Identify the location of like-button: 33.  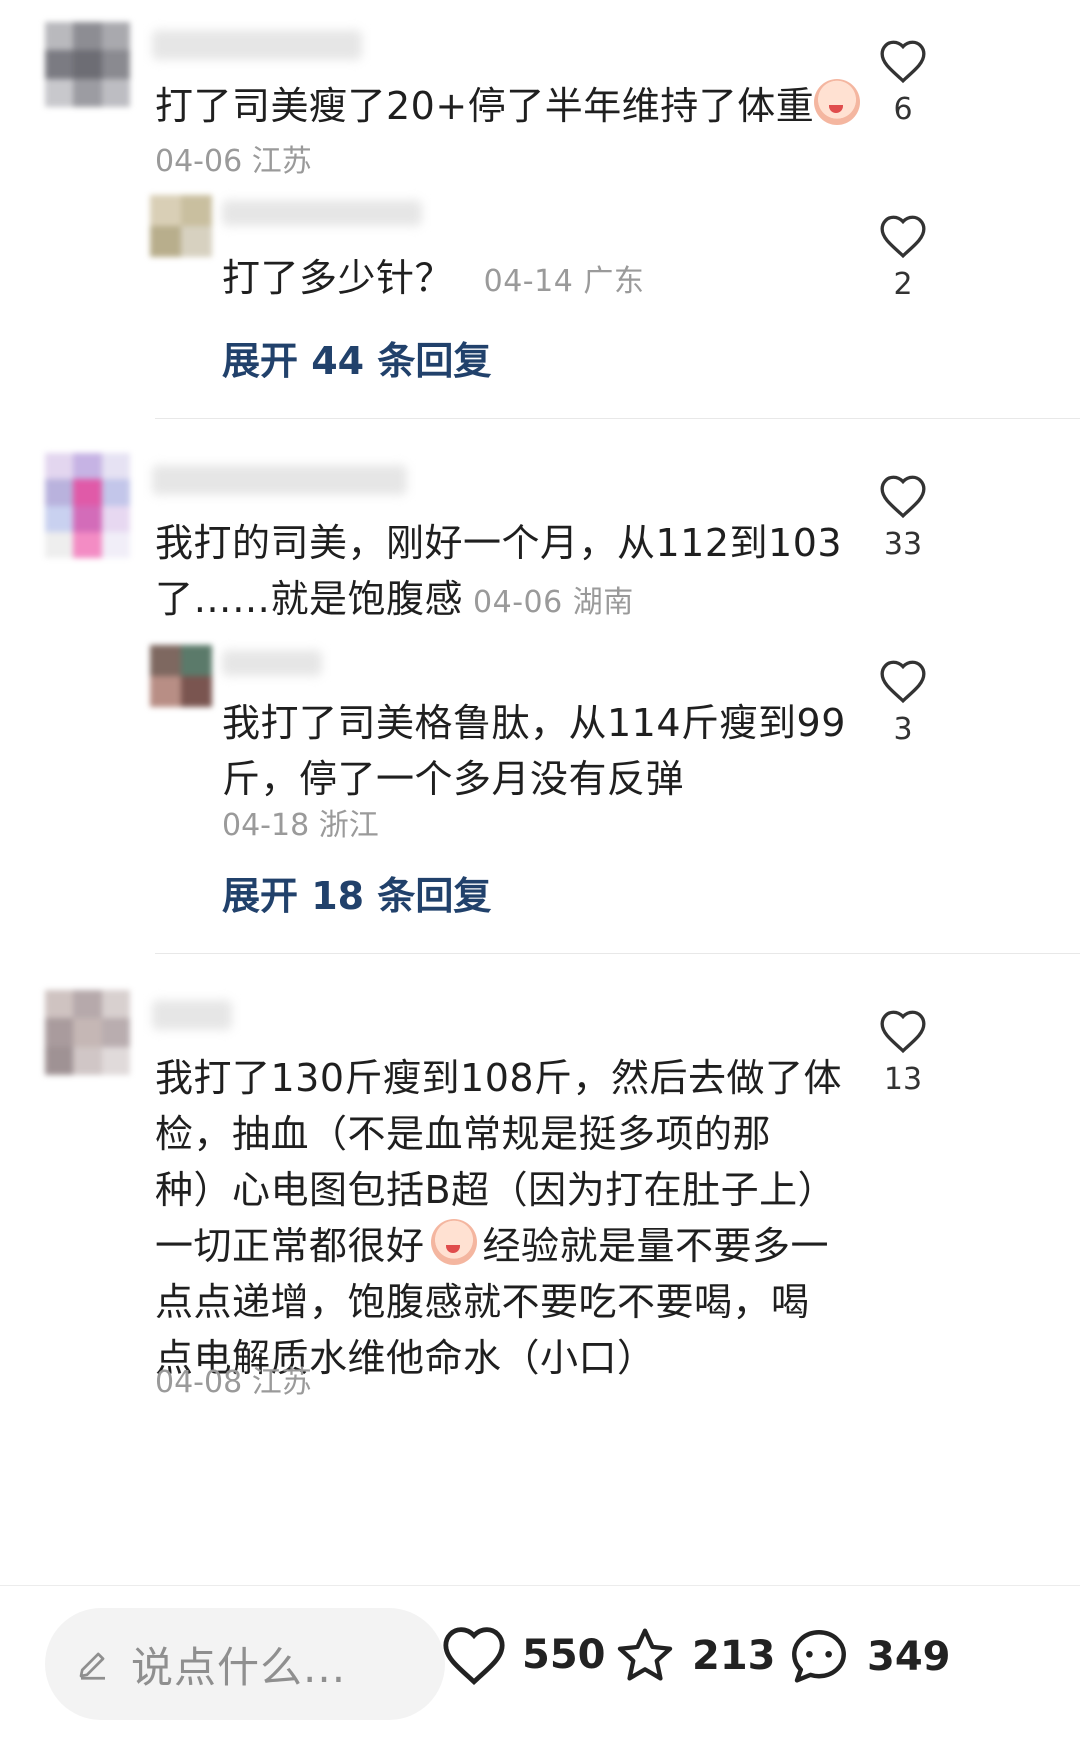
(903, 517).